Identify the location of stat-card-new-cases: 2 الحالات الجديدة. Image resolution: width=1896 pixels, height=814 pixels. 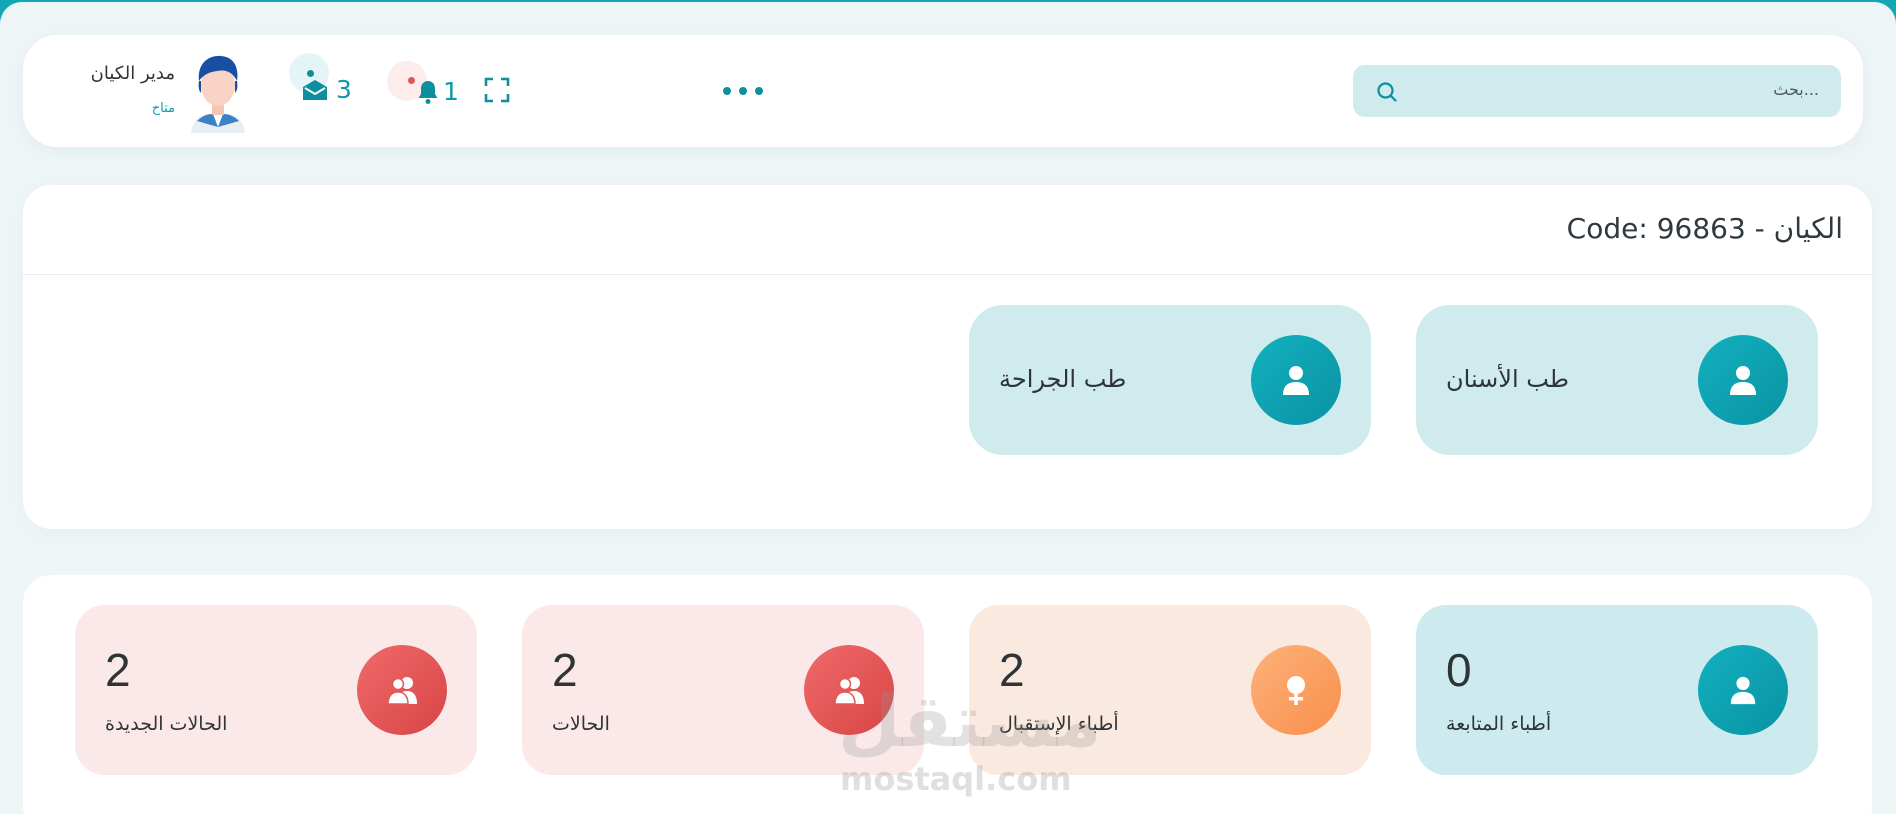
(276, 690).